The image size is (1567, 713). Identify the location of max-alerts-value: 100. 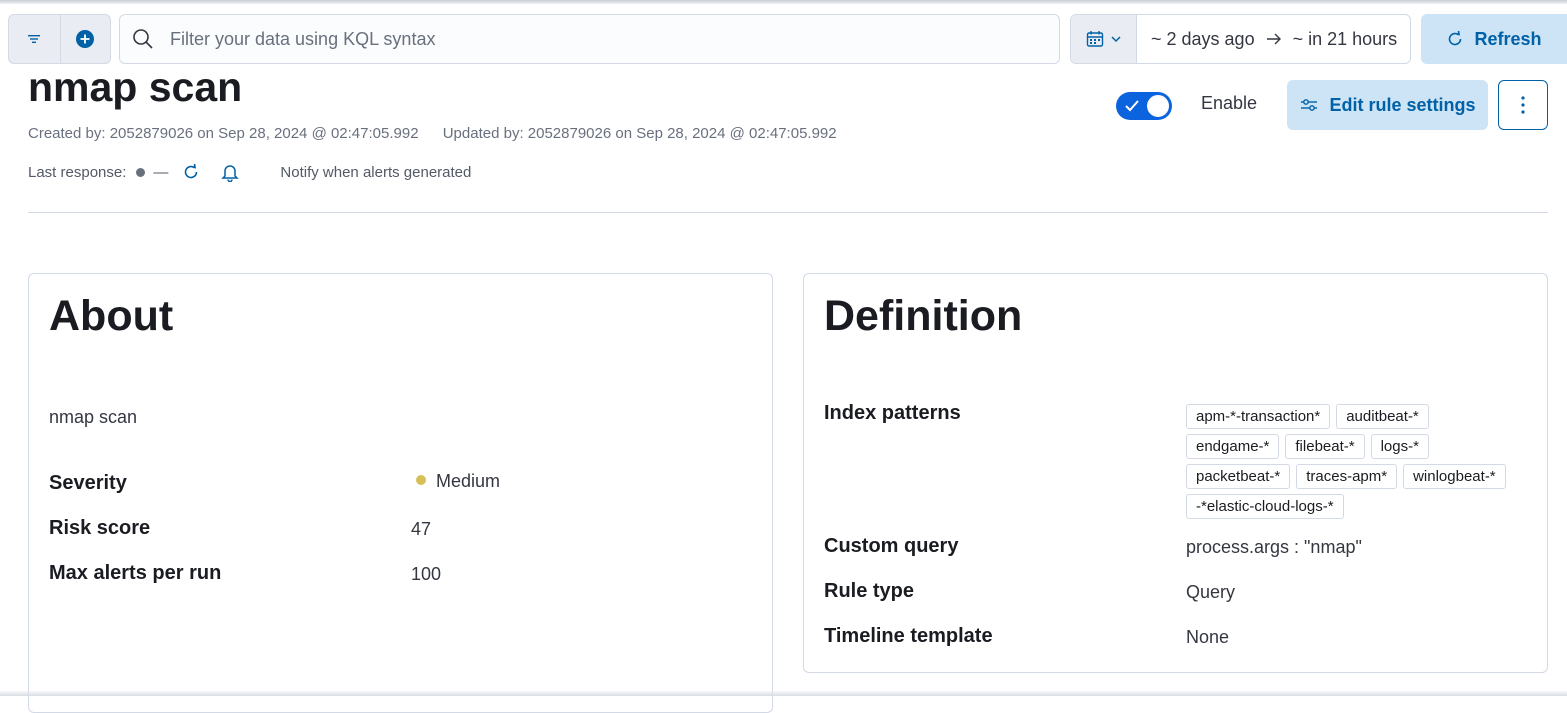
(426, 574).